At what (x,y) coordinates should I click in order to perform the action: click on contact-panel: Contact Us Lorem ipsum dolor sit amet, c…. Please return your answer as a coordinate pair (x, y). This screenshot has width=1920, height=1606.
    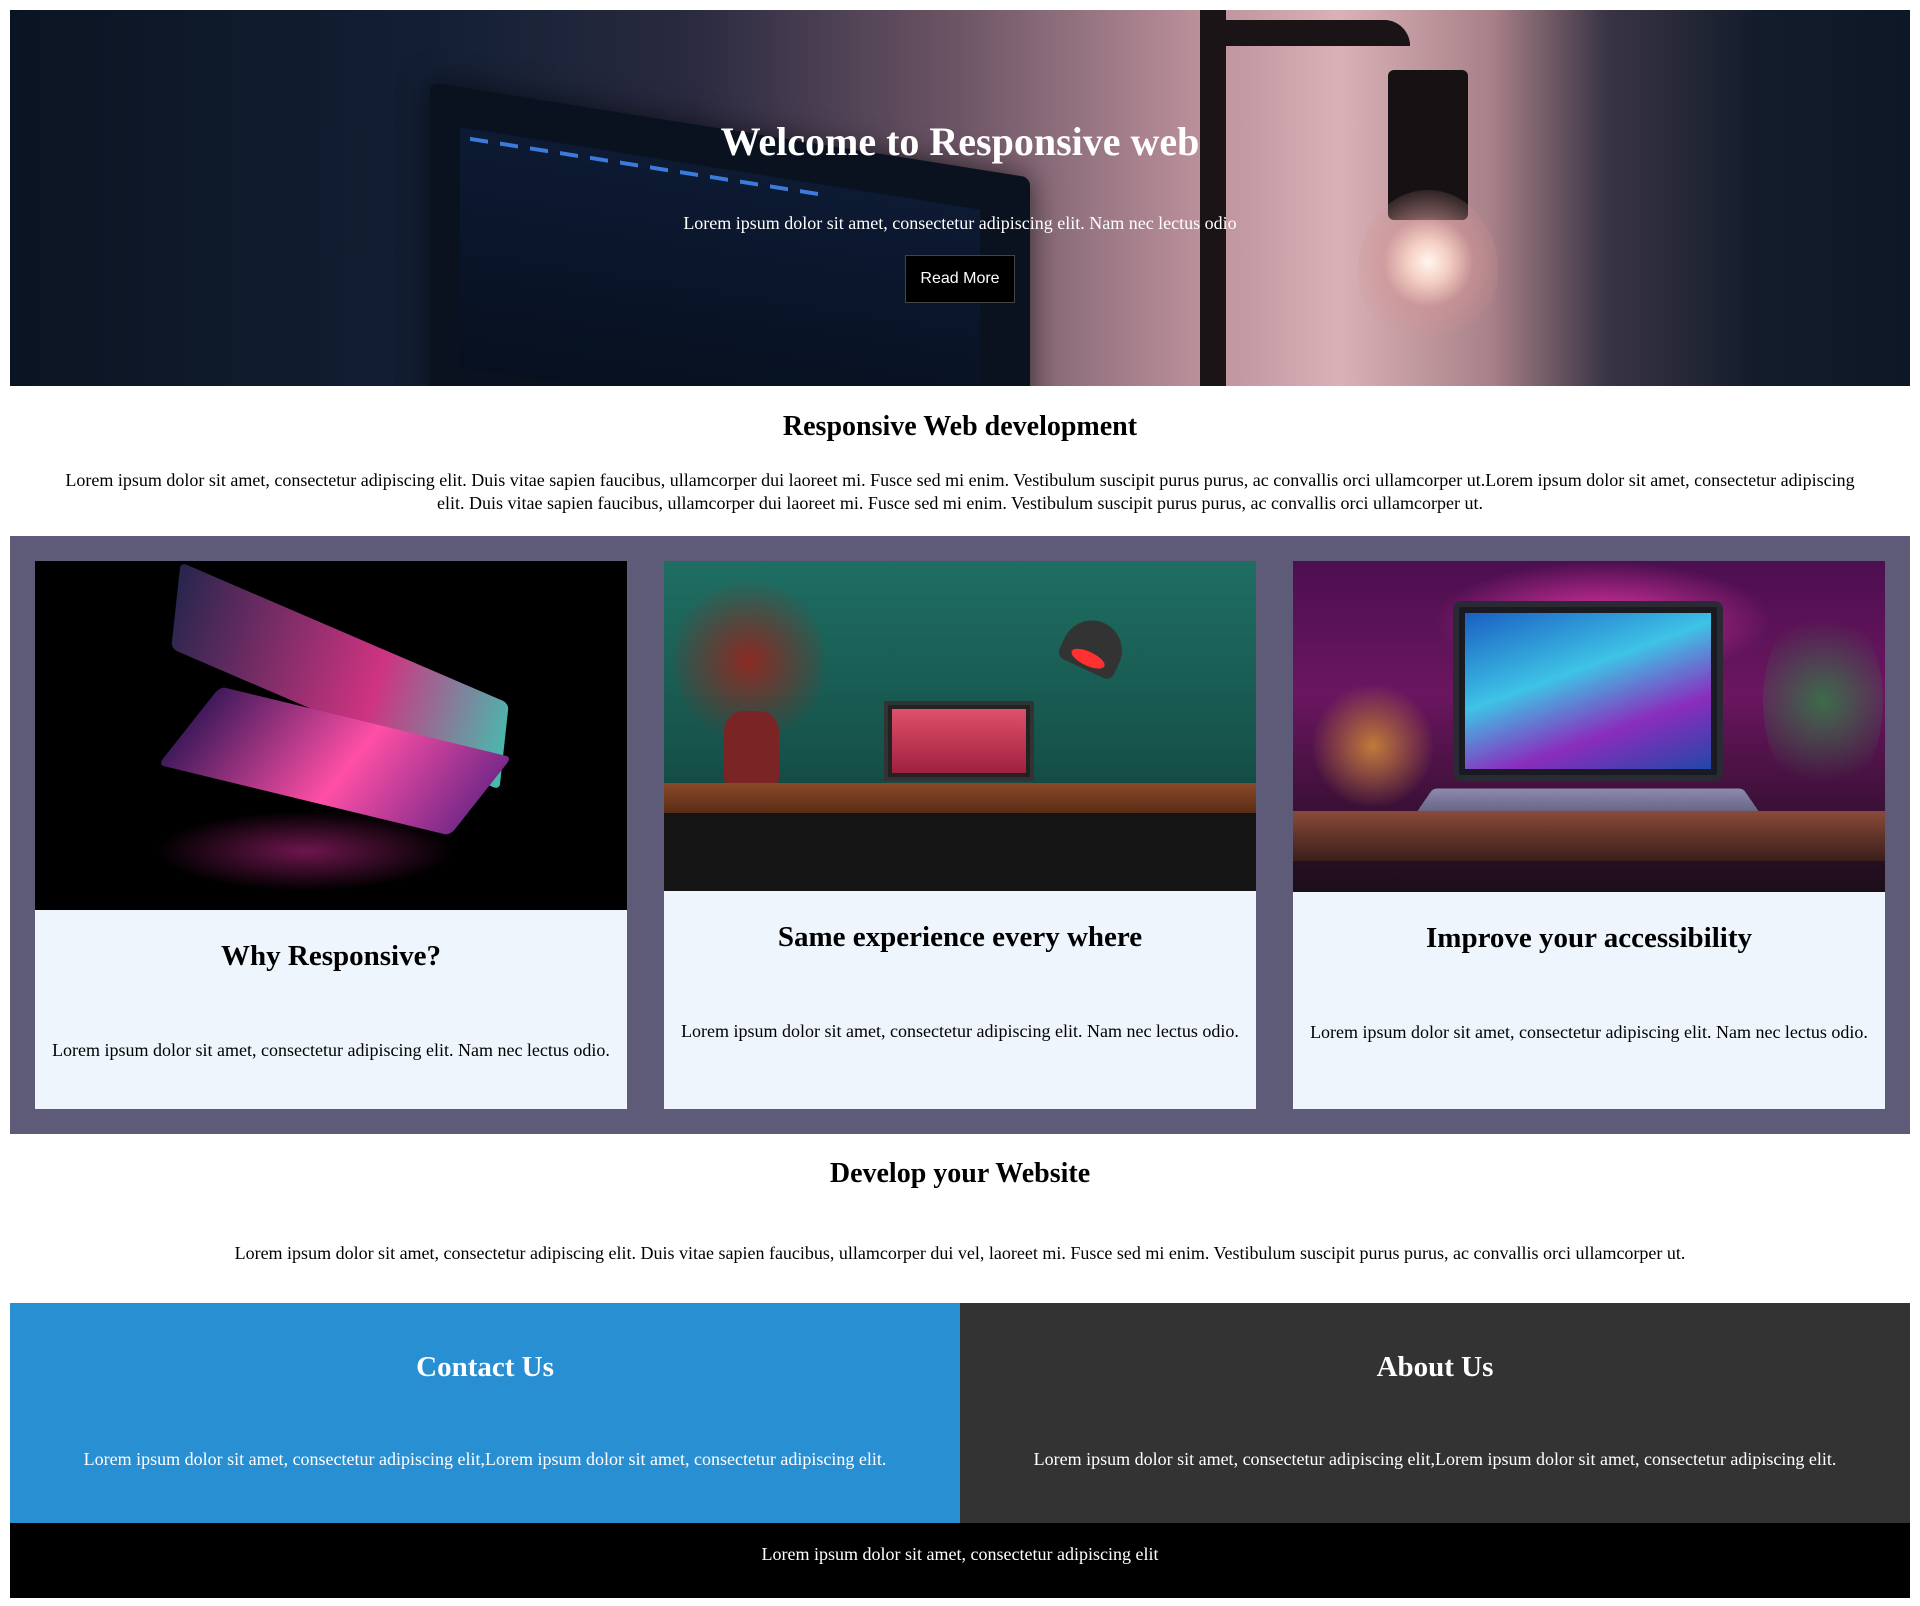
    Looking at the image, I should click on (485, 1413).